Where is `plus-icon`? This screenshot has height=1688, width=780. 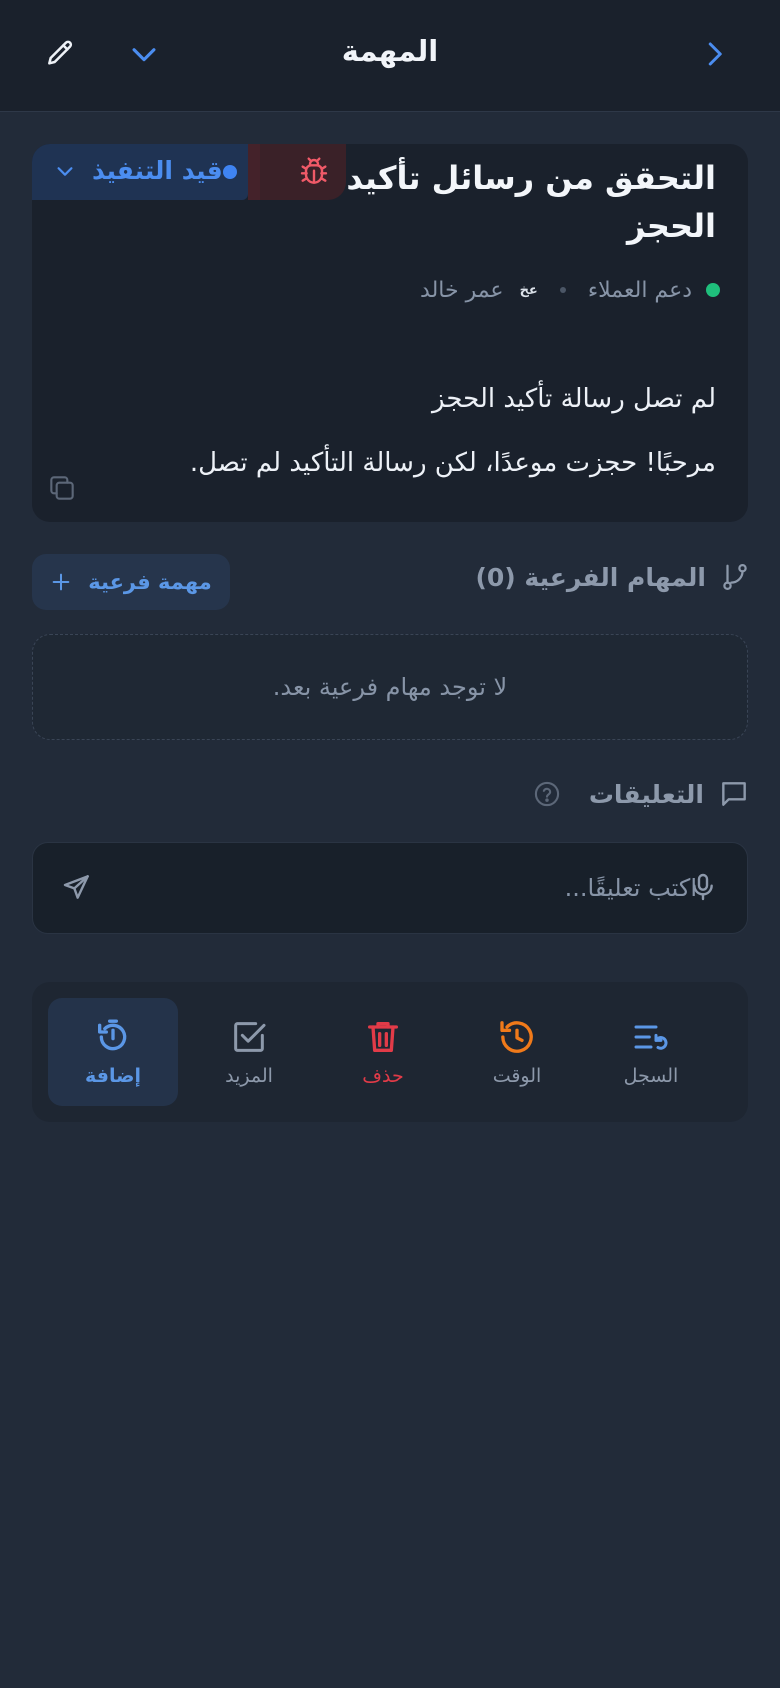 plus-icon is located at coordinates (61, 582).